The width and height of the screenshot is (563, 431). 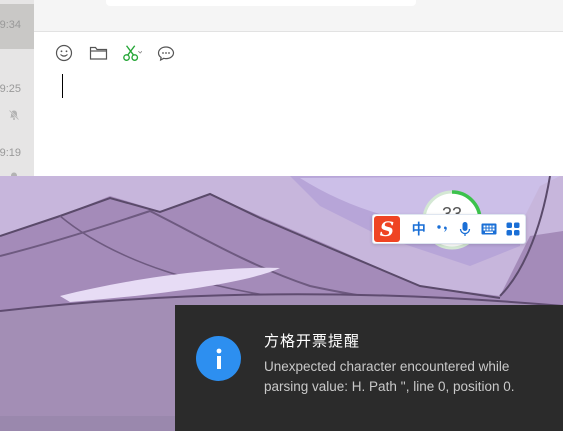 I want to click on ime-chinese-mode: 中, so click(x=419, y=229).